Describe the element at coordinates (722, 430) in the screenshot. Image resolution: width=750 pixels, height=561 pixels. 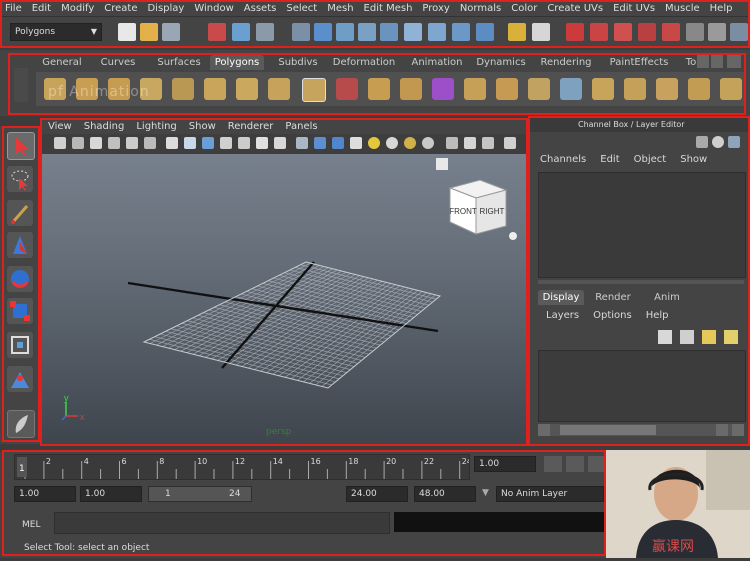
I see `scroll-right-icon` at that location.